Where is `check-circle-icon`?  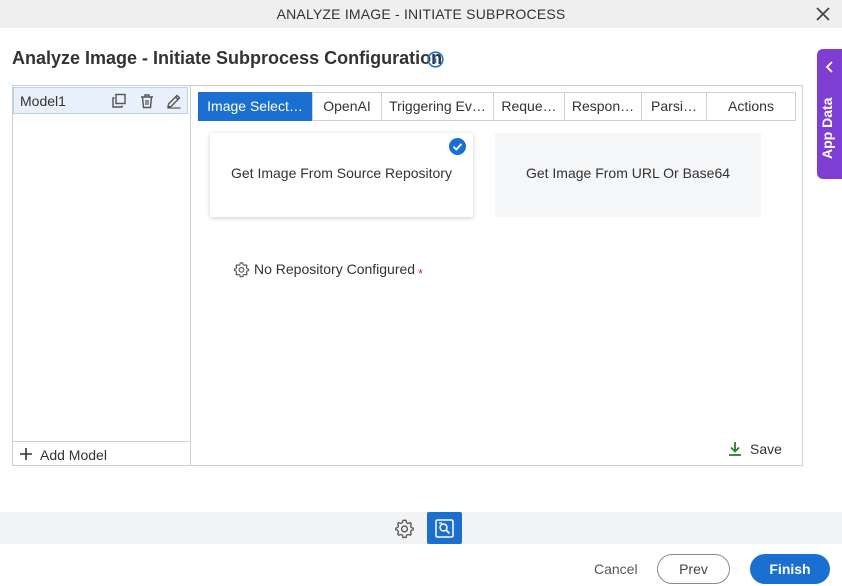
check-circle-icon is located at coordinates (457, 146).